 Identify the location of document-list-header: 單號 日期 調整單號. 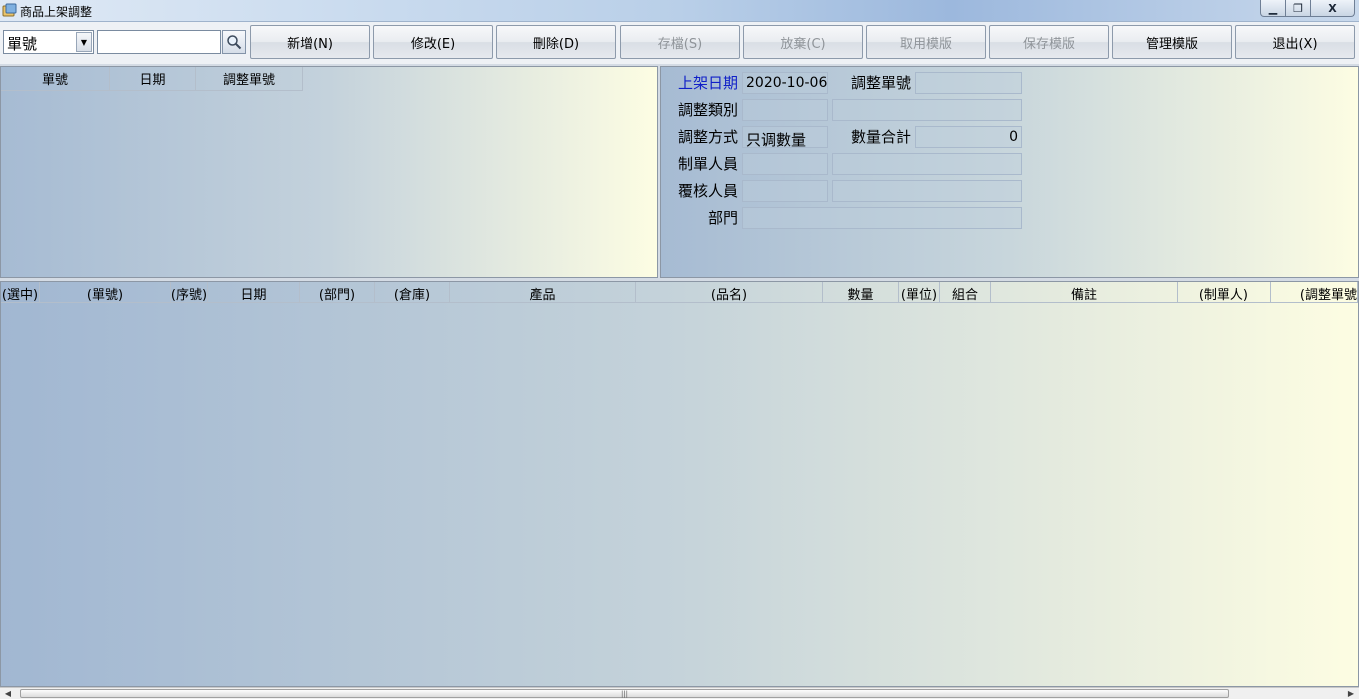
(152, 79).